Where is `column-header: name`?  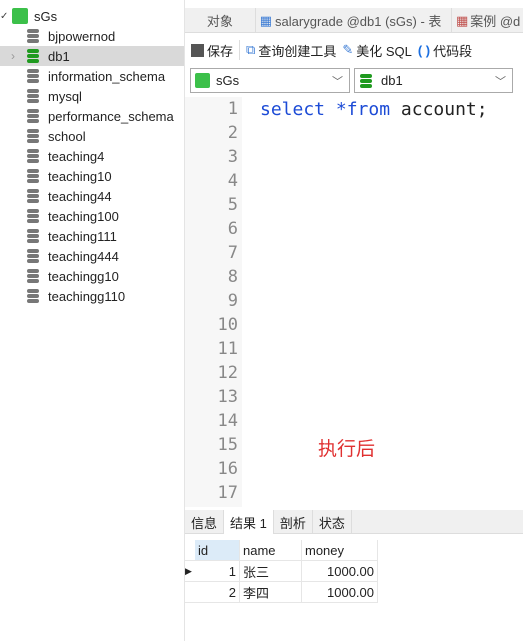 column-header: name is located at coordinates (271, 550).